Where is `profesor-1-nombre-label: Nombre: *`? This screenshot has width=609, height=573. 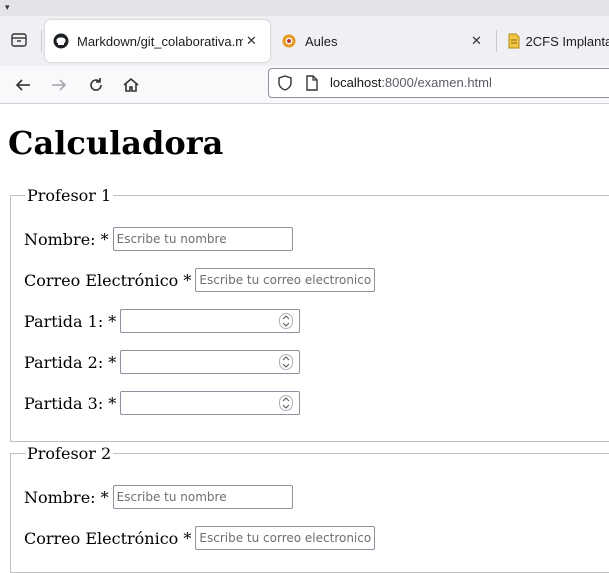 profesor-1-nombre-label: Nombre: * is located at coordinates (66, 239).